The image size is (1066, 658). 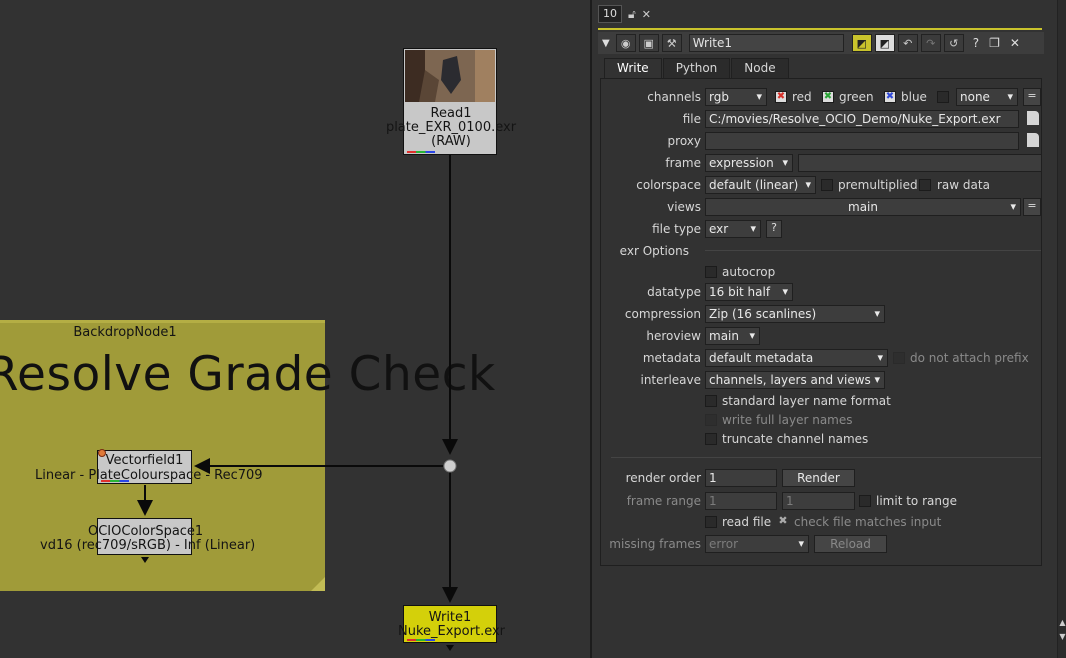 I want to click on read-node-file: plate_EXR_0100.exr, so click(x=451, y=127).